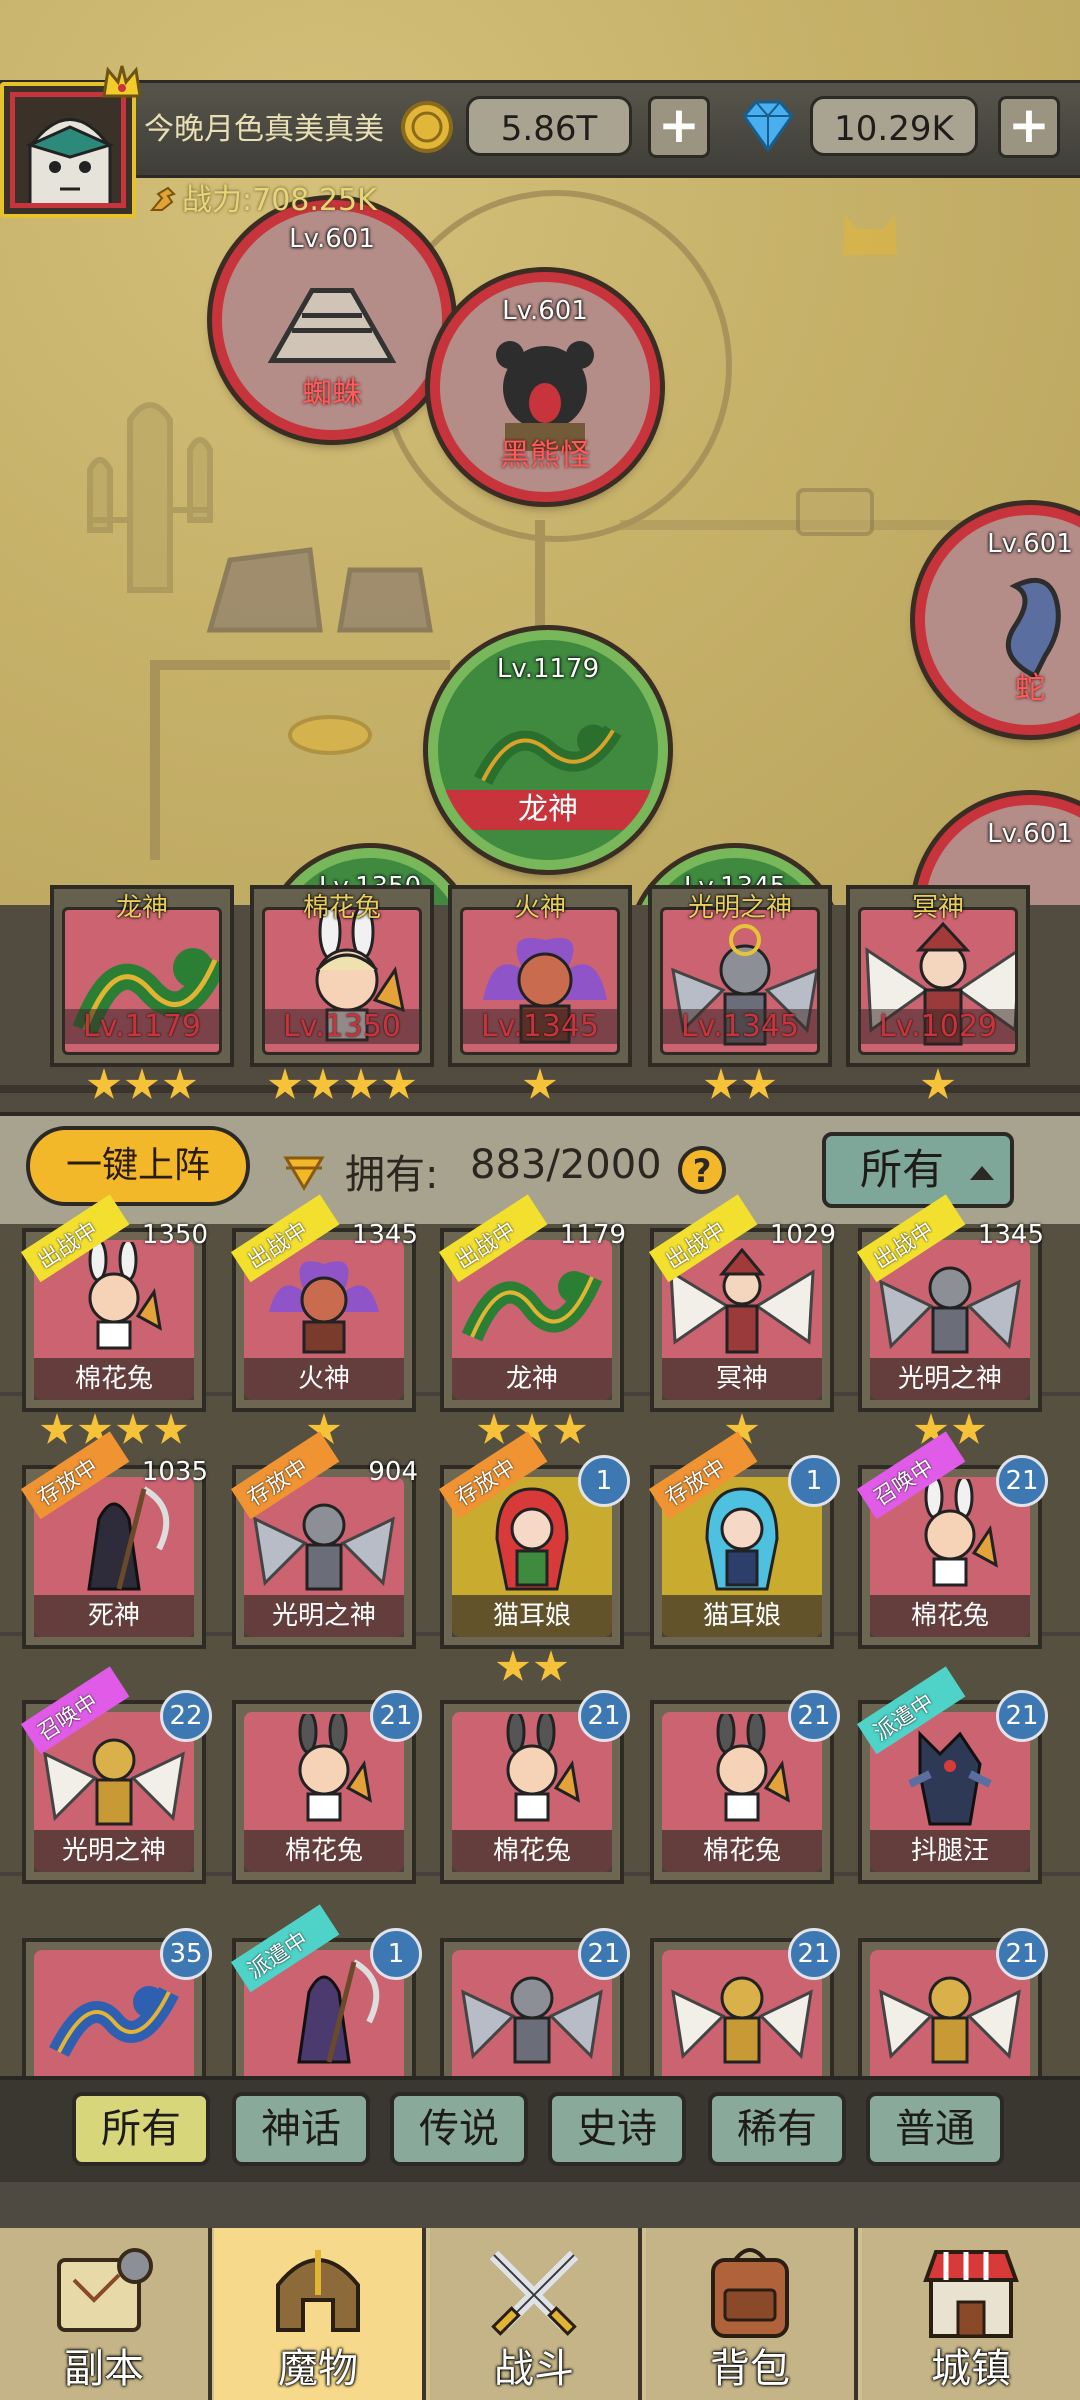 The image size is (1080, 2400). What do you see at coordinates (392, 1175) in the screenshot?
I see `owned-label: 拥有:` at bounding box center [392, 1175].